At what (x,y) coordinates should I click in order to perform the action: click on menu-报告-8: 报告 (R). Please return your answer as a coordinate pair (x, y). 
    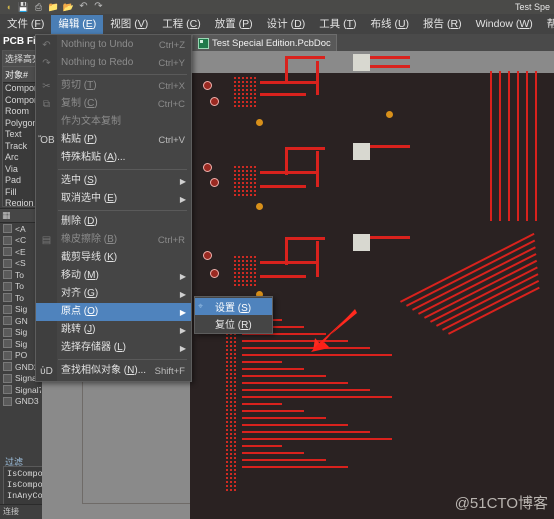
    Looking at the image, I should click on (442, 24).